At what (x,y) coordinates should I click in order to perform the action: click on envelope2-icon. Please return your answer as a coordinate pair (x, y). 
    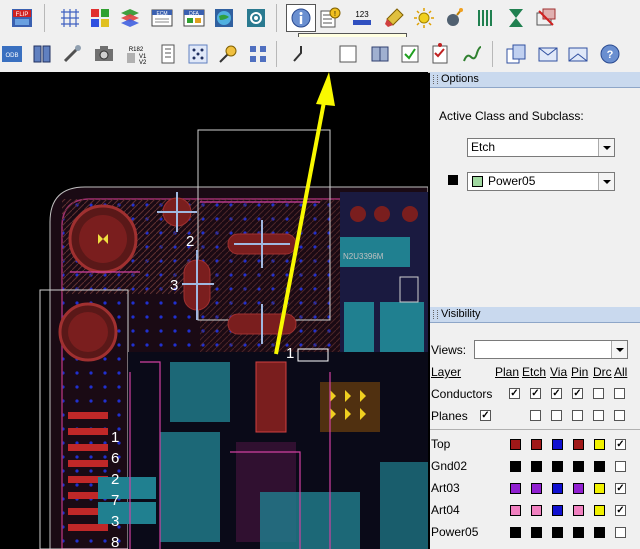
    Looking at the image, I should click on (578, 54).